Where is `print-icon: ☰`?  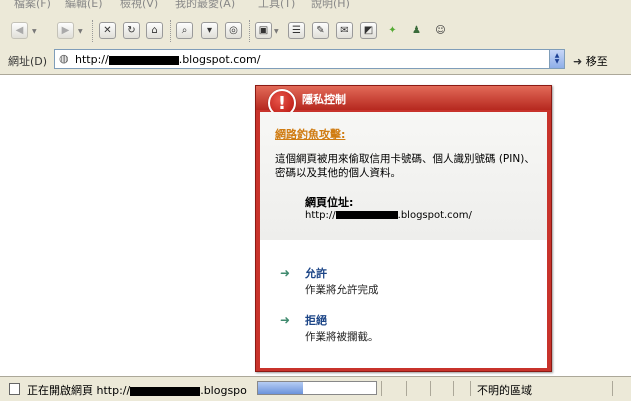 print-icon: ☰ is located at coordinates (296, 30).